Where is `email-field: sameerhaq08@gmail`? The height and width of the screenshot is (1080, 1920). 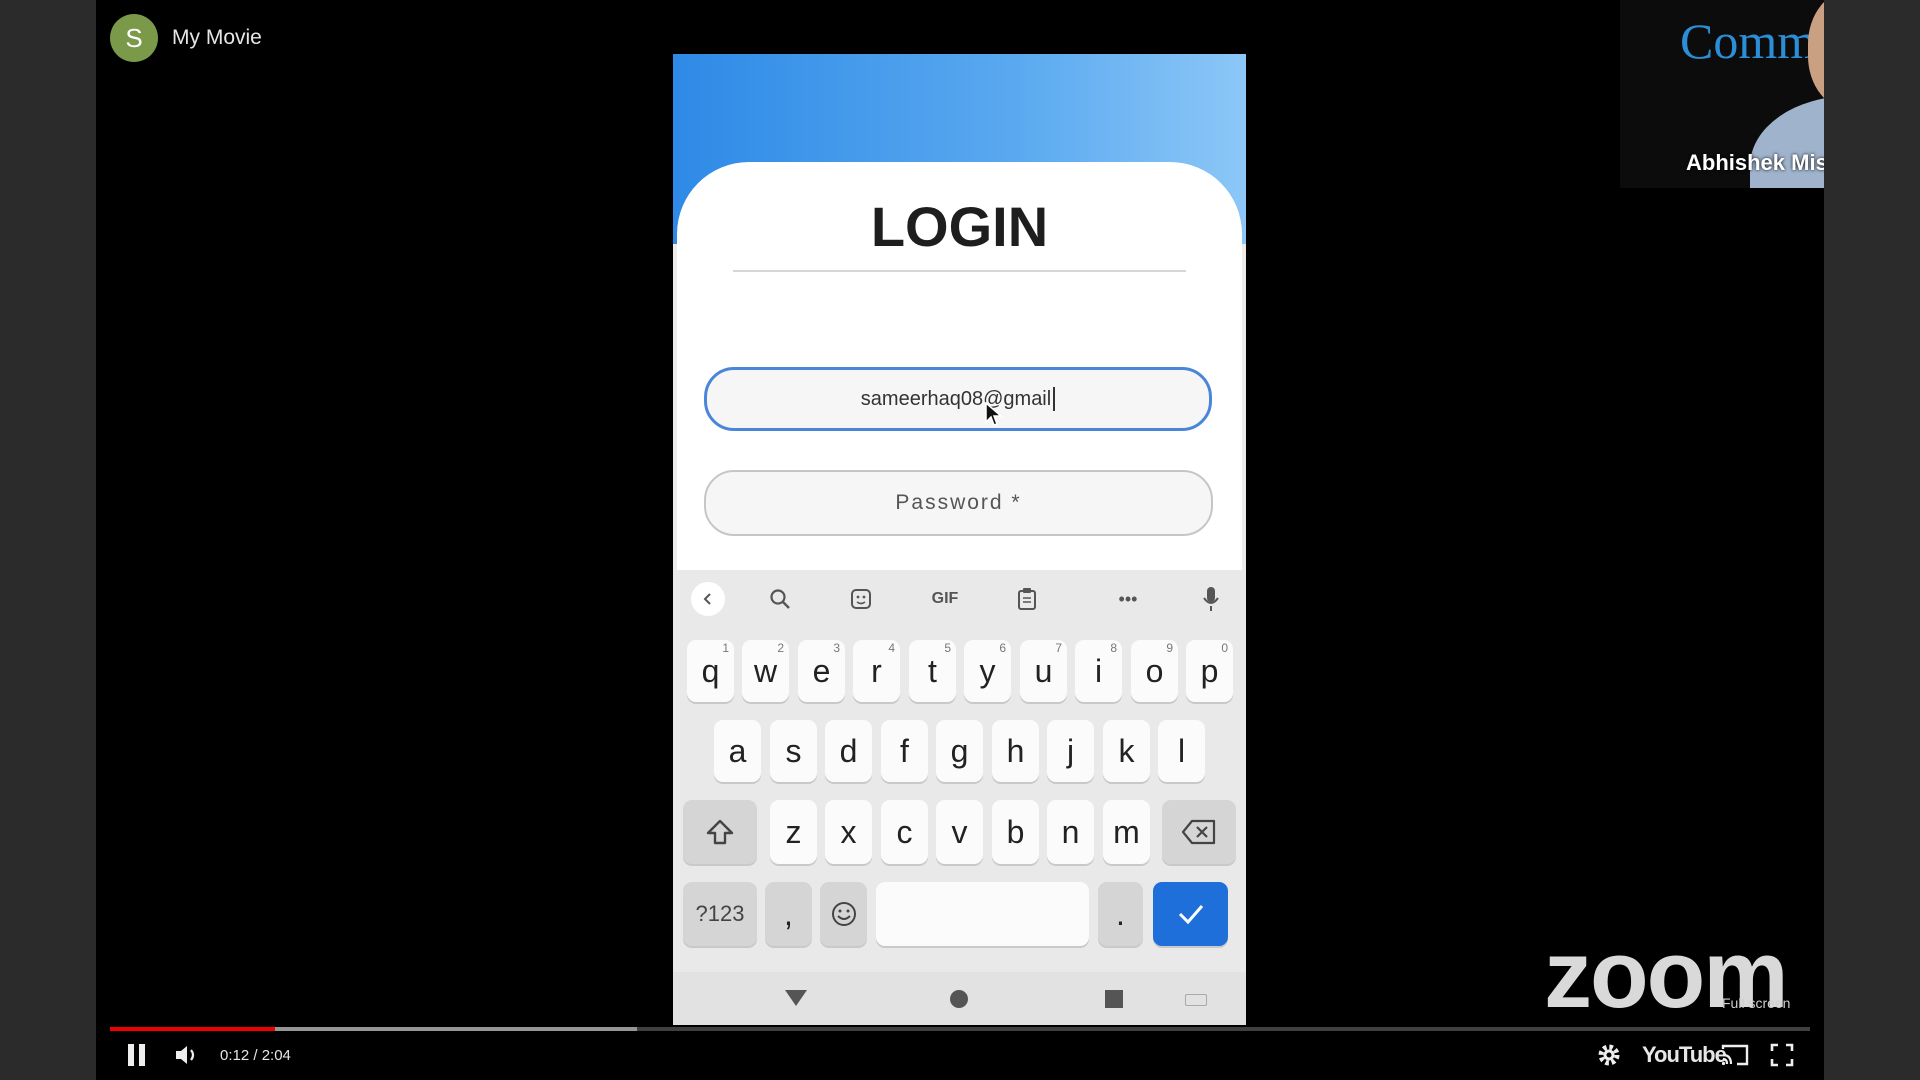
email-field: sameerhaq08@gmail is located at coordinates (958, 399).